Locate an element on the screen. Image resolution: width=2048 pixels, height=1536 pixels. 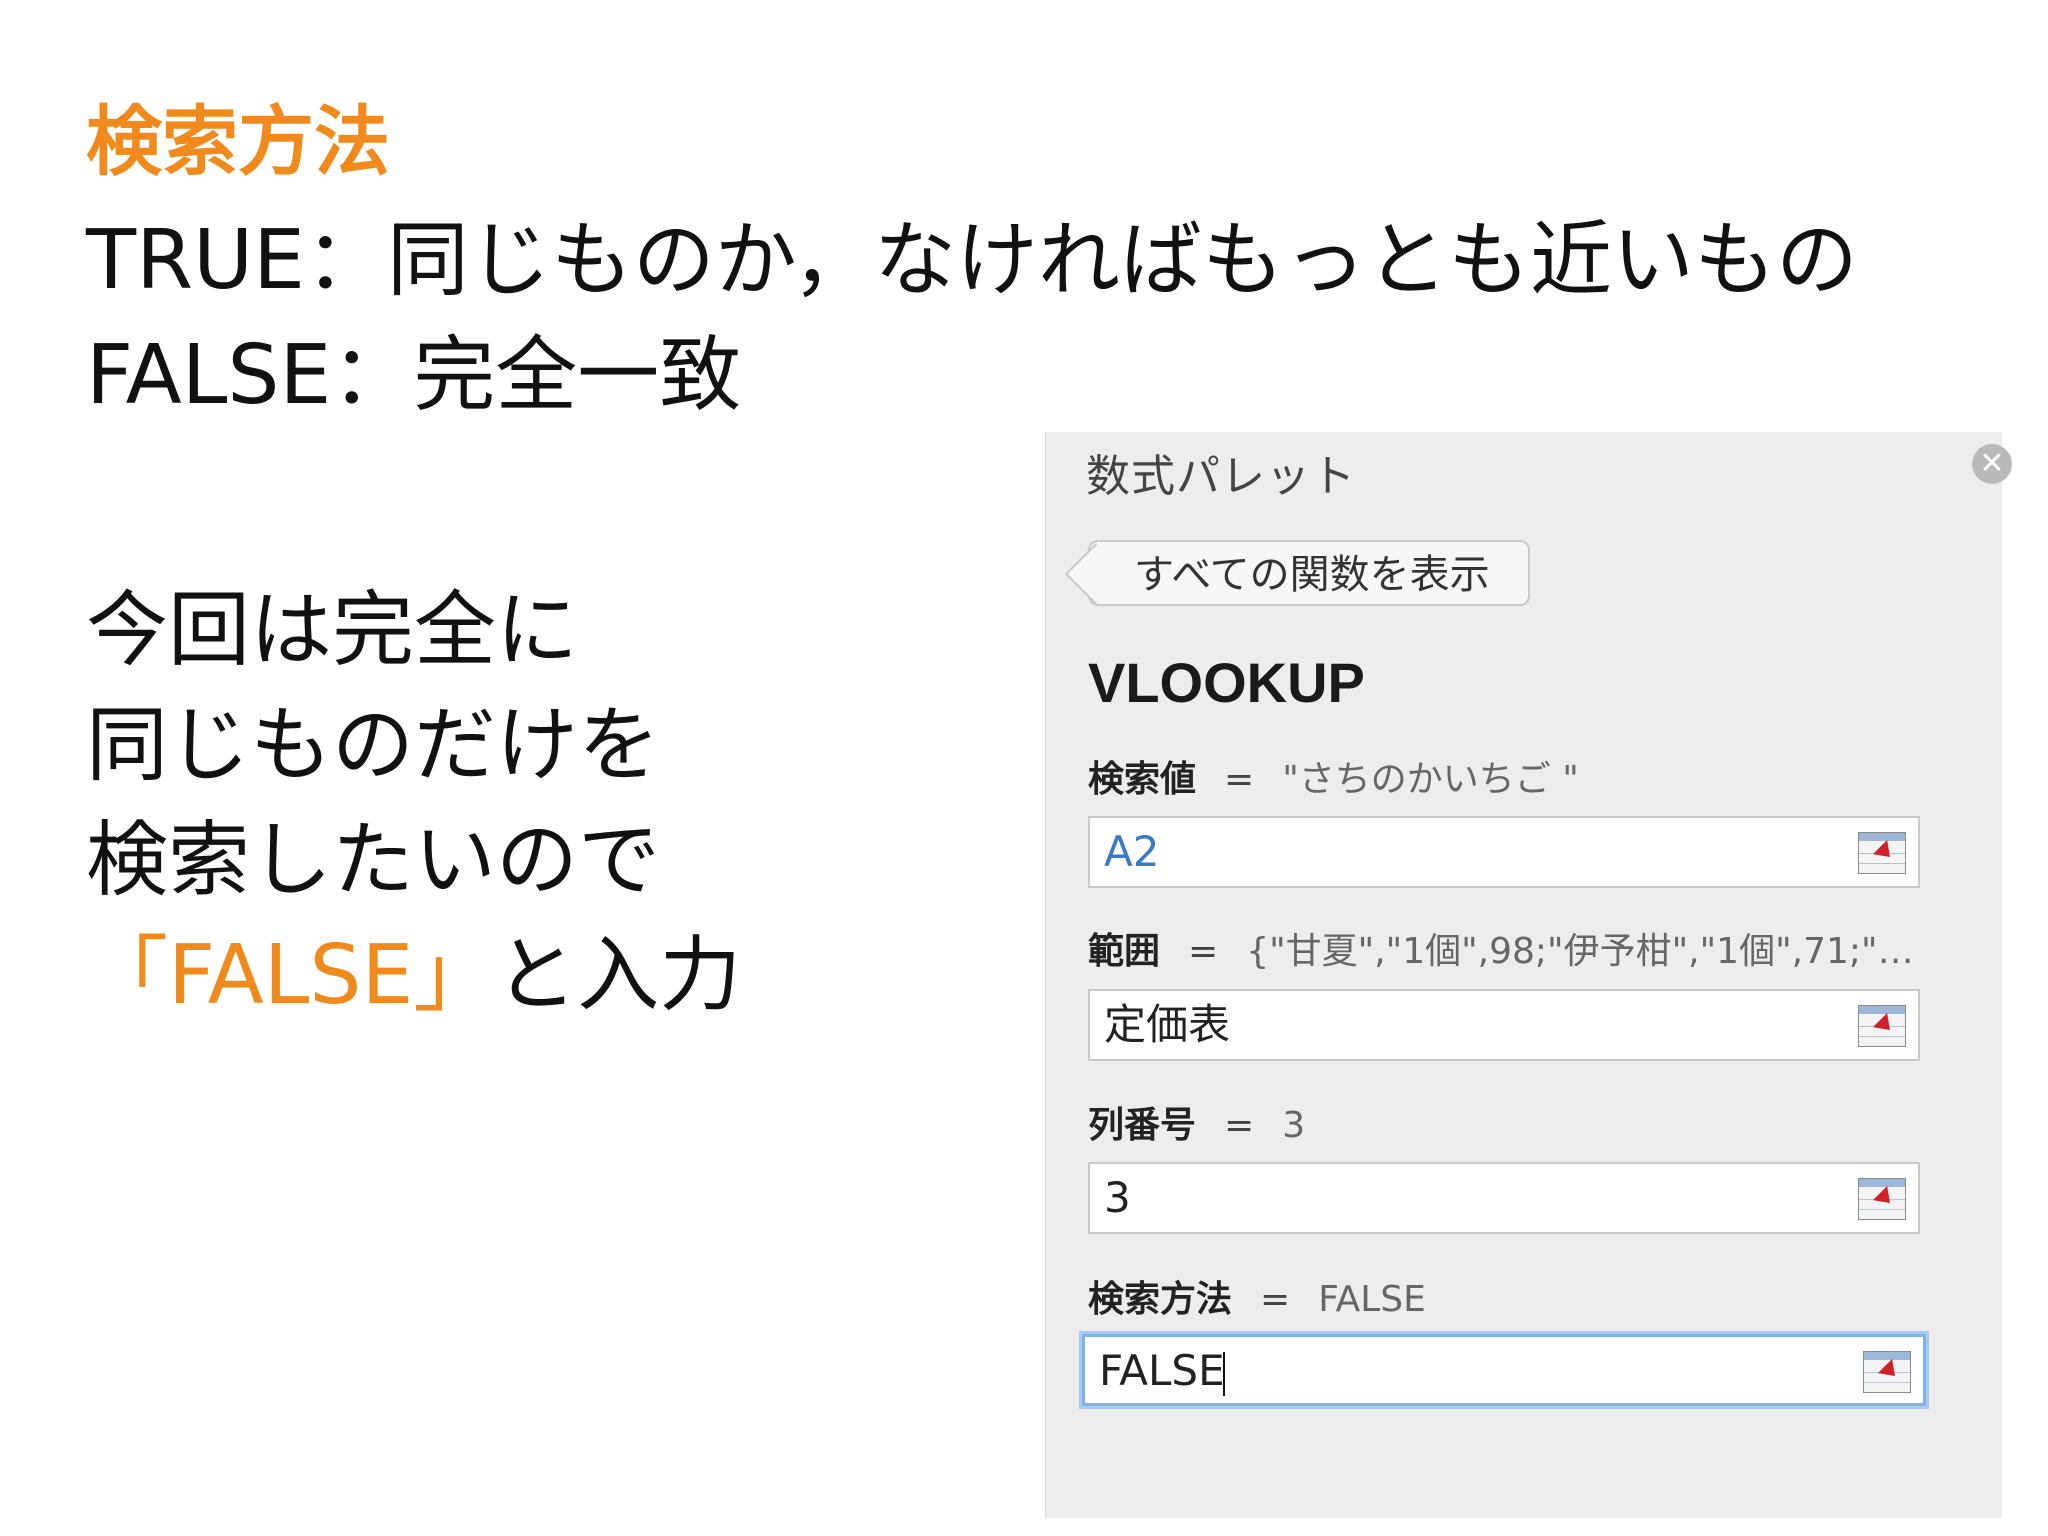
range-lookup-input: FALSE is located at coordinates (1504, 1370).